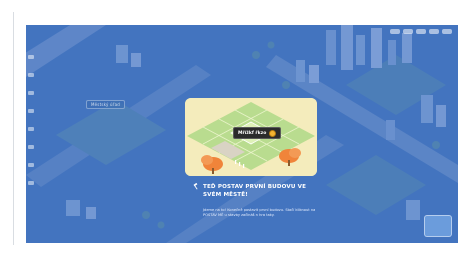 The width and height of the screenshot is (470, 257). I want to click on hammer-icon, so click(195, 186).